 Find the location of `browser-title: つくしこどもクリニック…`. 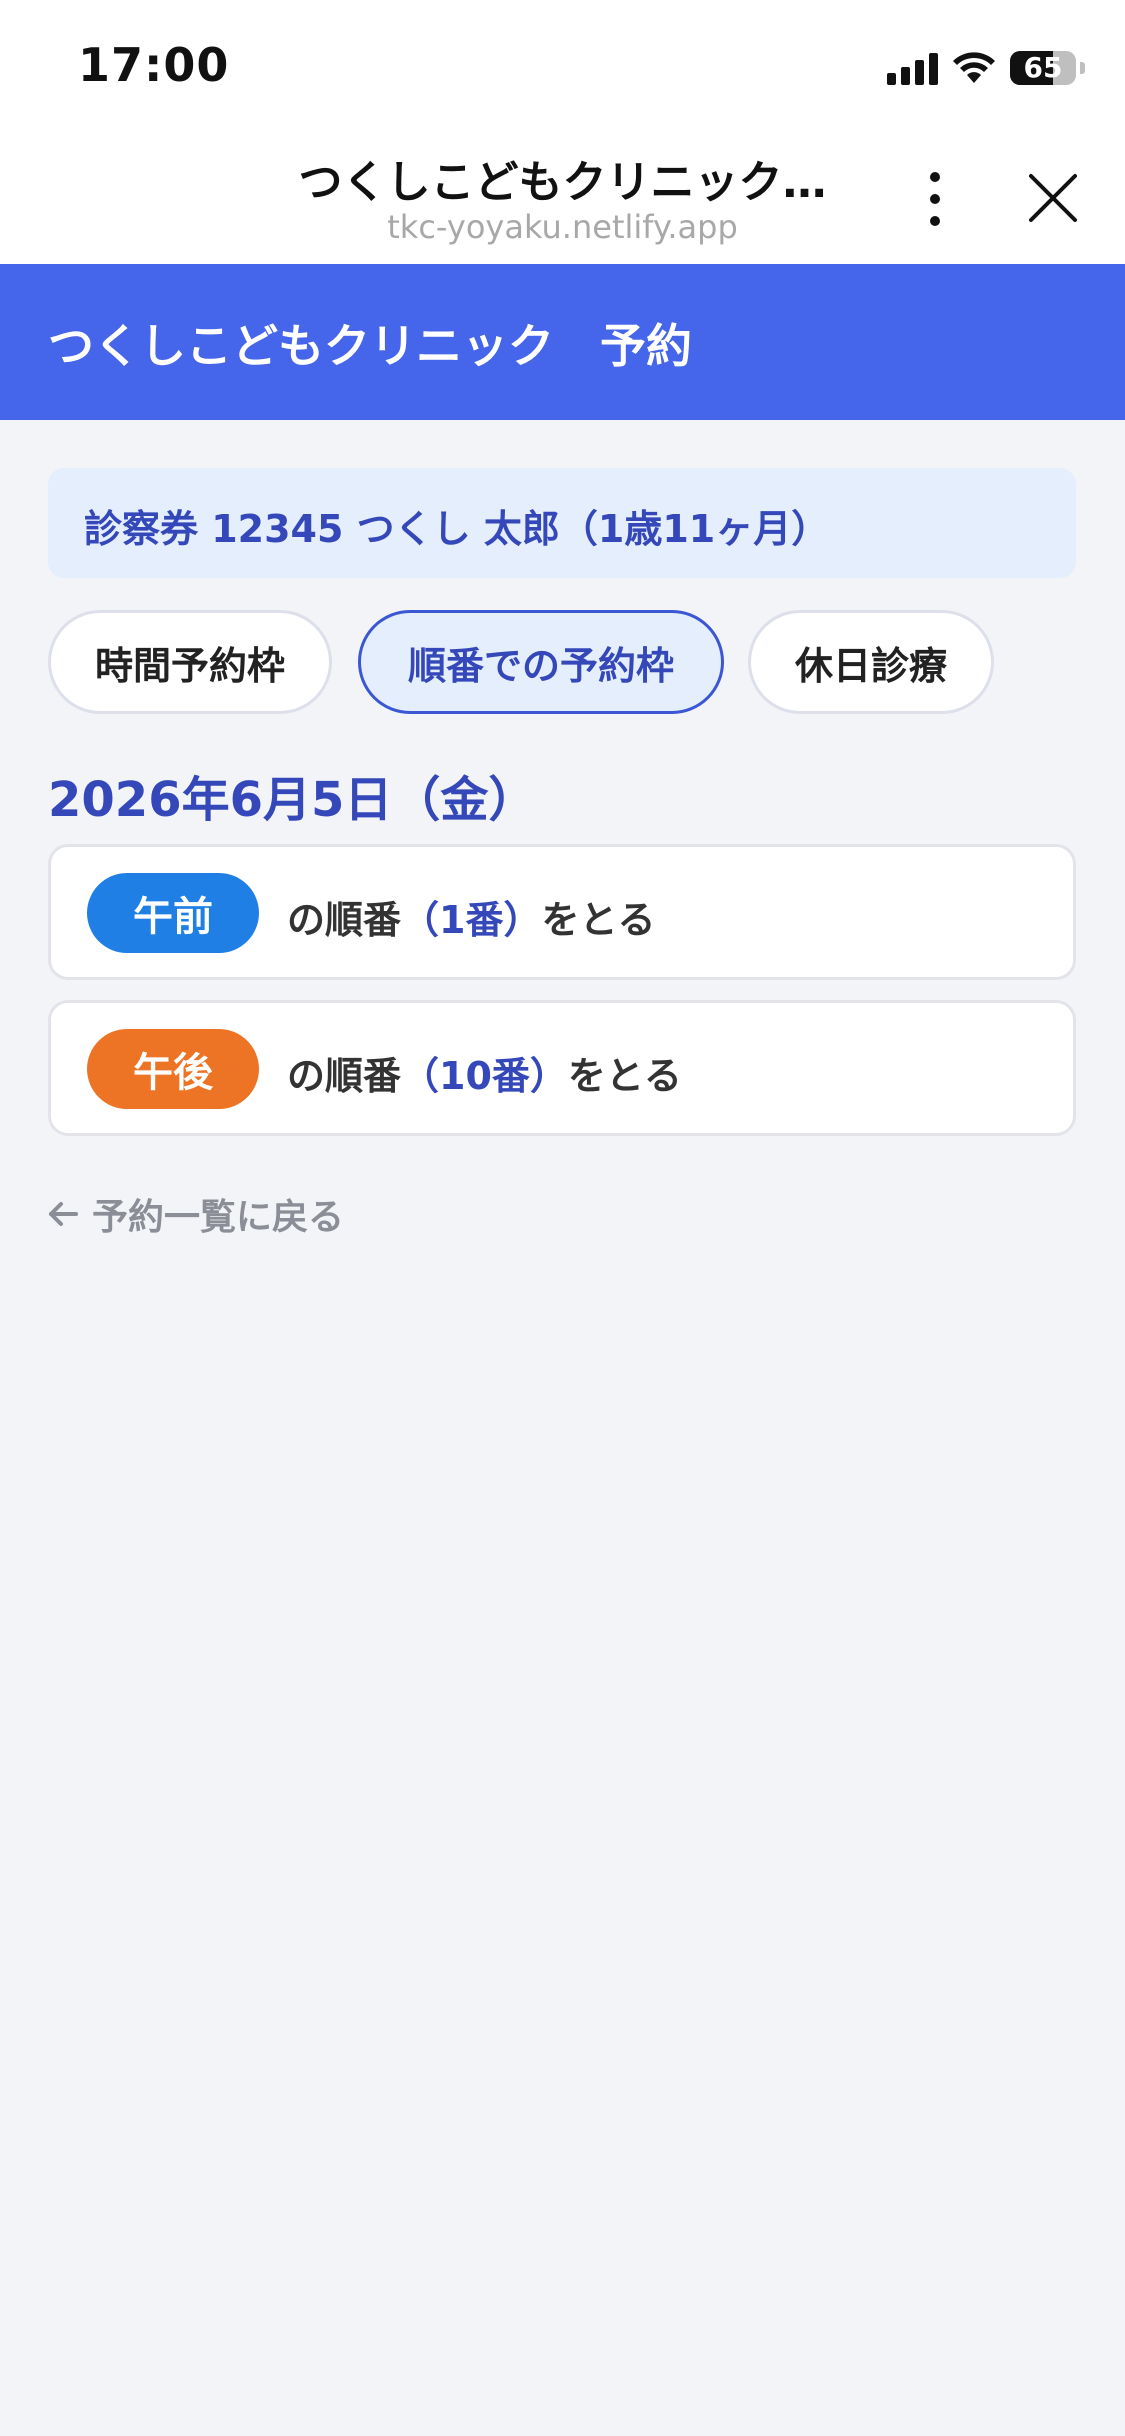

browser-title: つくしこどもクリニック… is located at coordinates (562, 182).